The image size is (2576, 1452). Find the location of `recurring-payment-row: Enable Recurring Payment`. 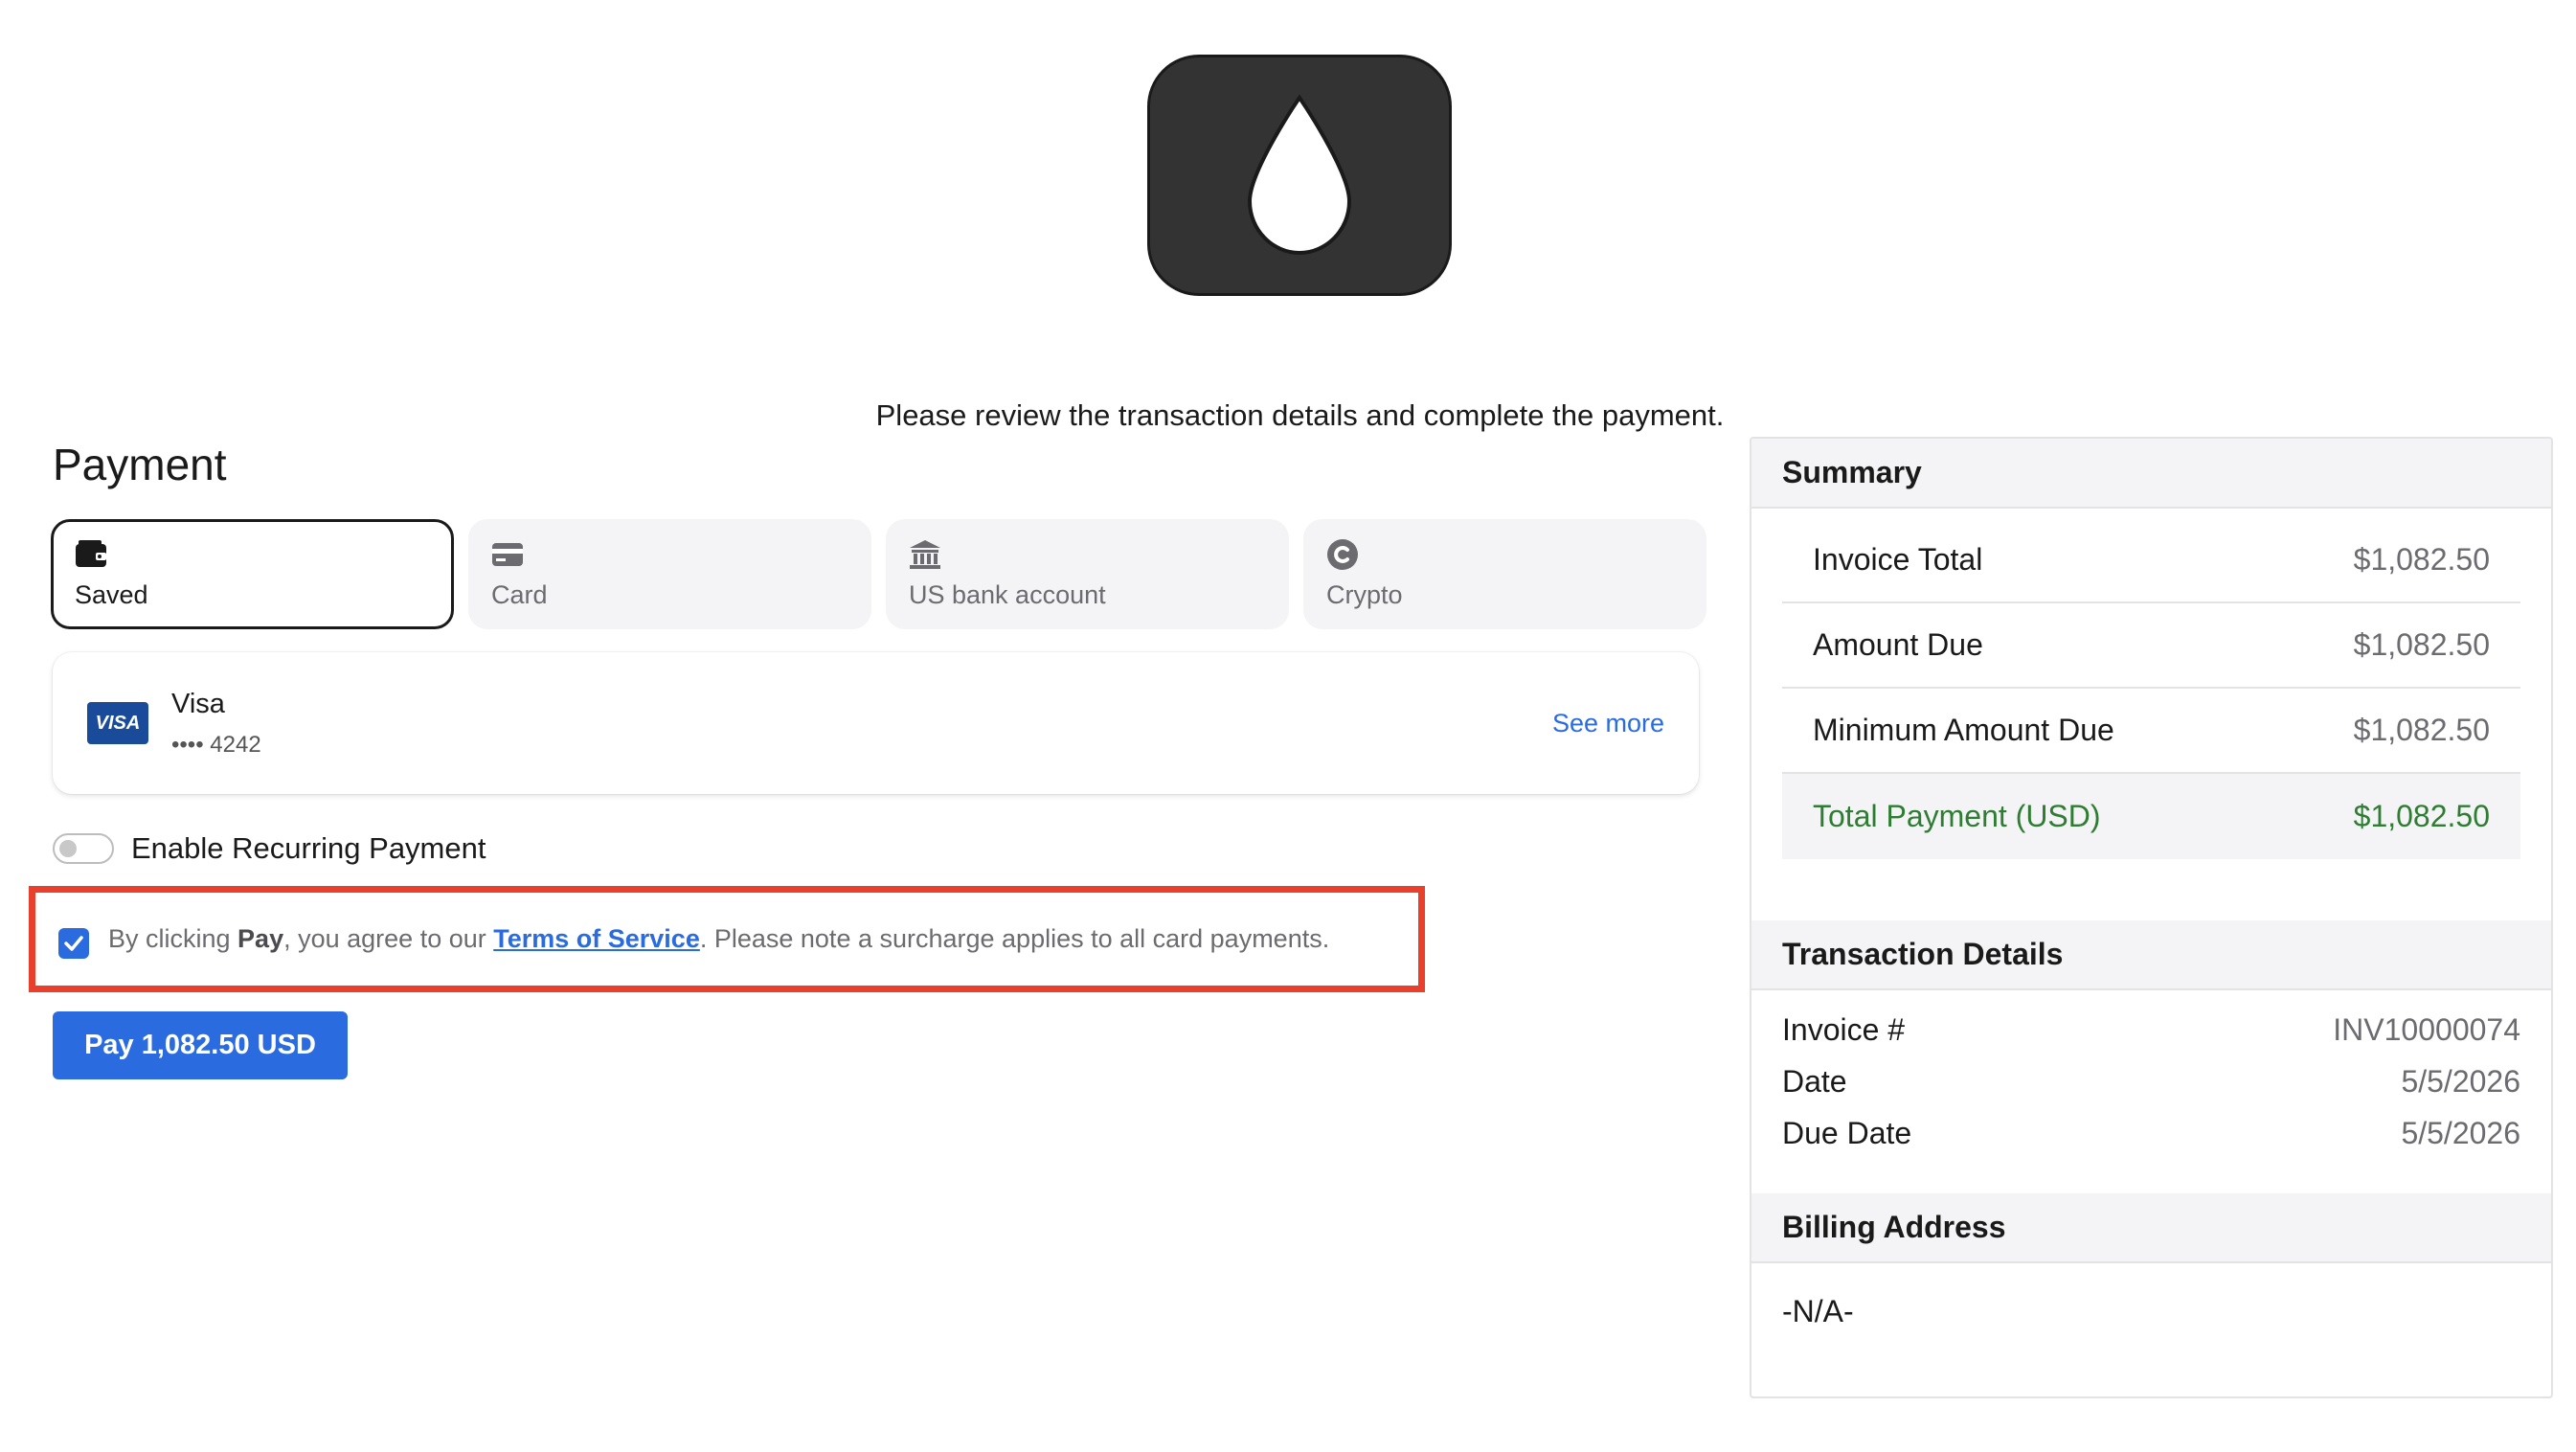

recurring-payment-row: Enable Recurring Payment is located at coordinates (269, 848).